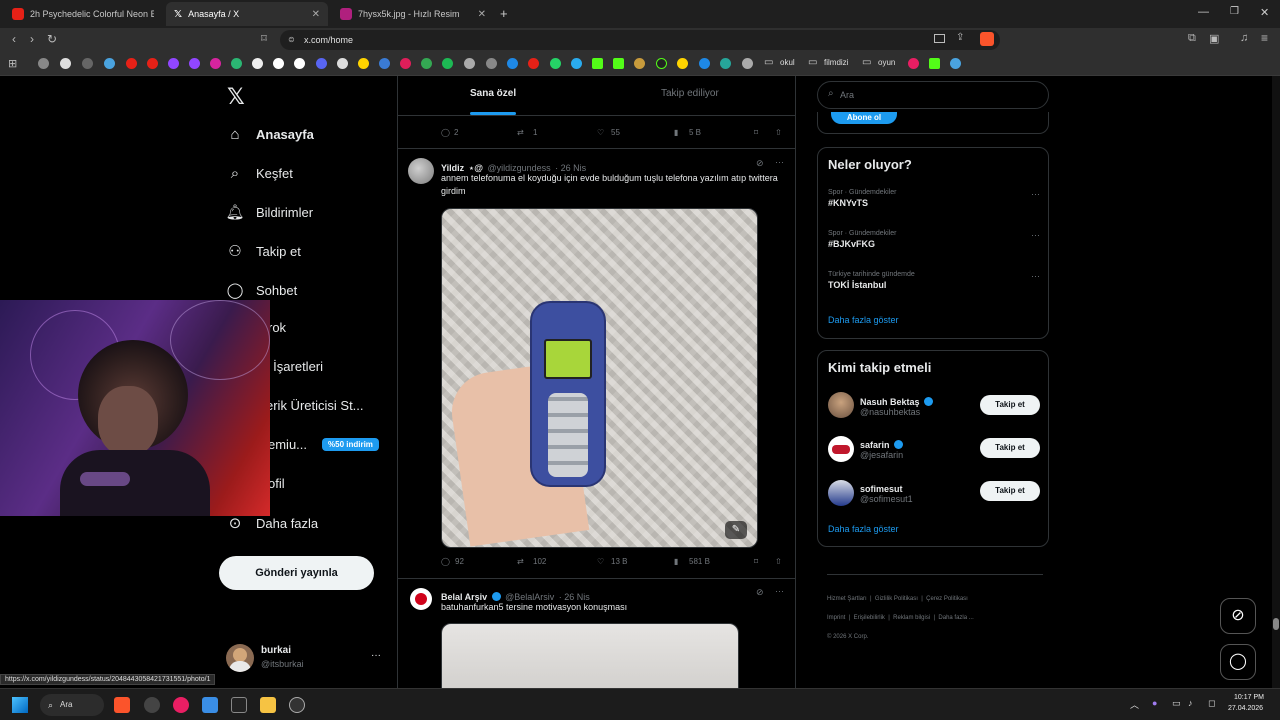  I want to click on mic-icon: ●, so click(1154, 703).